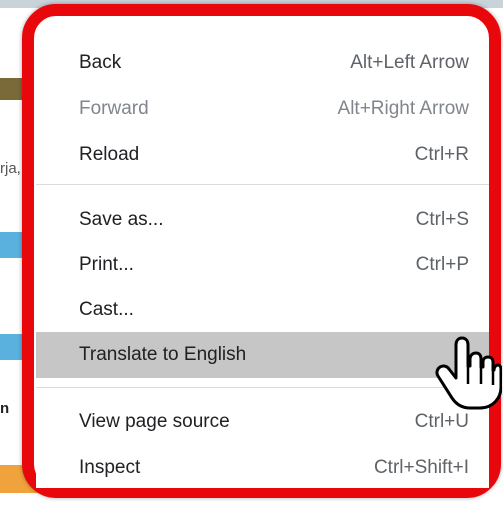 The width and height of the screenshot is (503, 505). What do you see at coordinates (468, 373) in the screenshot?
I see `hand-pointer-icon` at bounding box center [468, 373].